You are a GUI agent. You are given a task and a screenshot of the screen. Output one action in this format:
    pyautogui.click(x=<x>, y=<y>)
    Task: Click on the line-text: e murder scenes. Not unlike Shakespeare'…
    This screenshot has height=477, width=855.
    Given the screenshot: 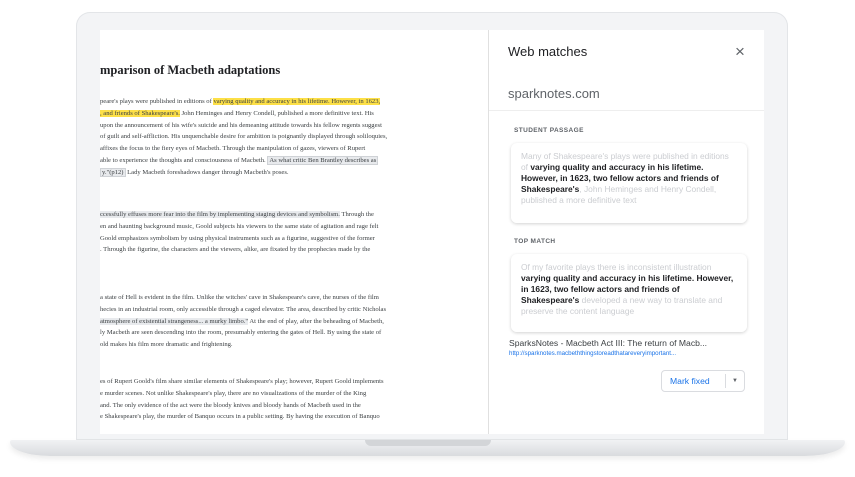 What is the action you would take?
    pyautogui.click(x=233, y=393)
    